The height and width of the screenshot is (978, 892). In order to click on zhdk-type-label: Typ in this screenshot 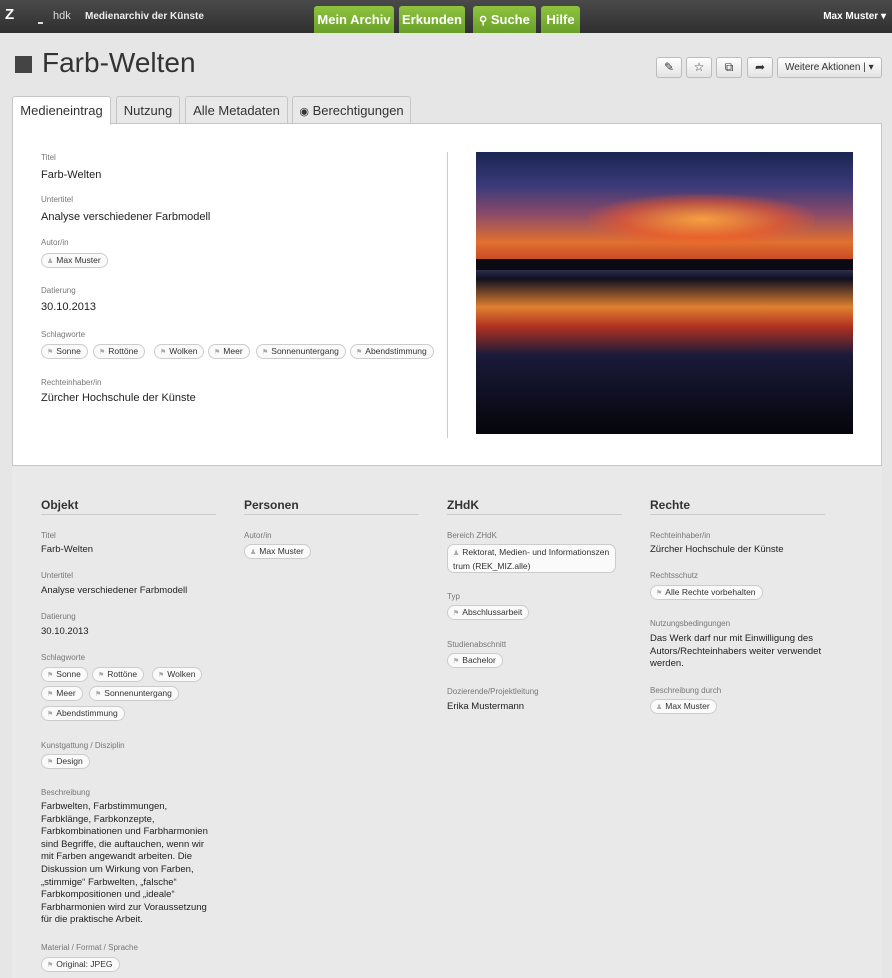, I will do `click(453, 596)`.